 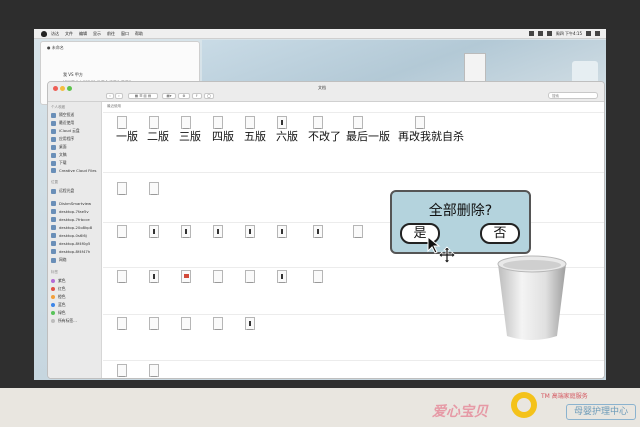 What do you see at coordinates (70, 219) in the screenshot?
I see `sidebar-item-device: desktop-7frbcce` at bounding box center [70, 219].